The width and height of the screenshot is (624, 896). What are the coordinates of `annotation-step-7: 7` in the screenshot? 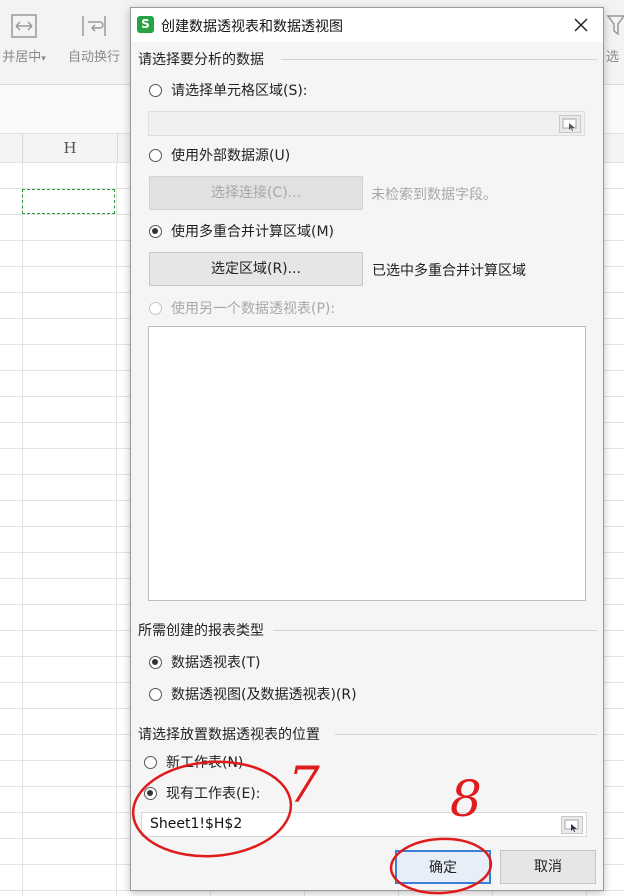 It's located at (304, 785).